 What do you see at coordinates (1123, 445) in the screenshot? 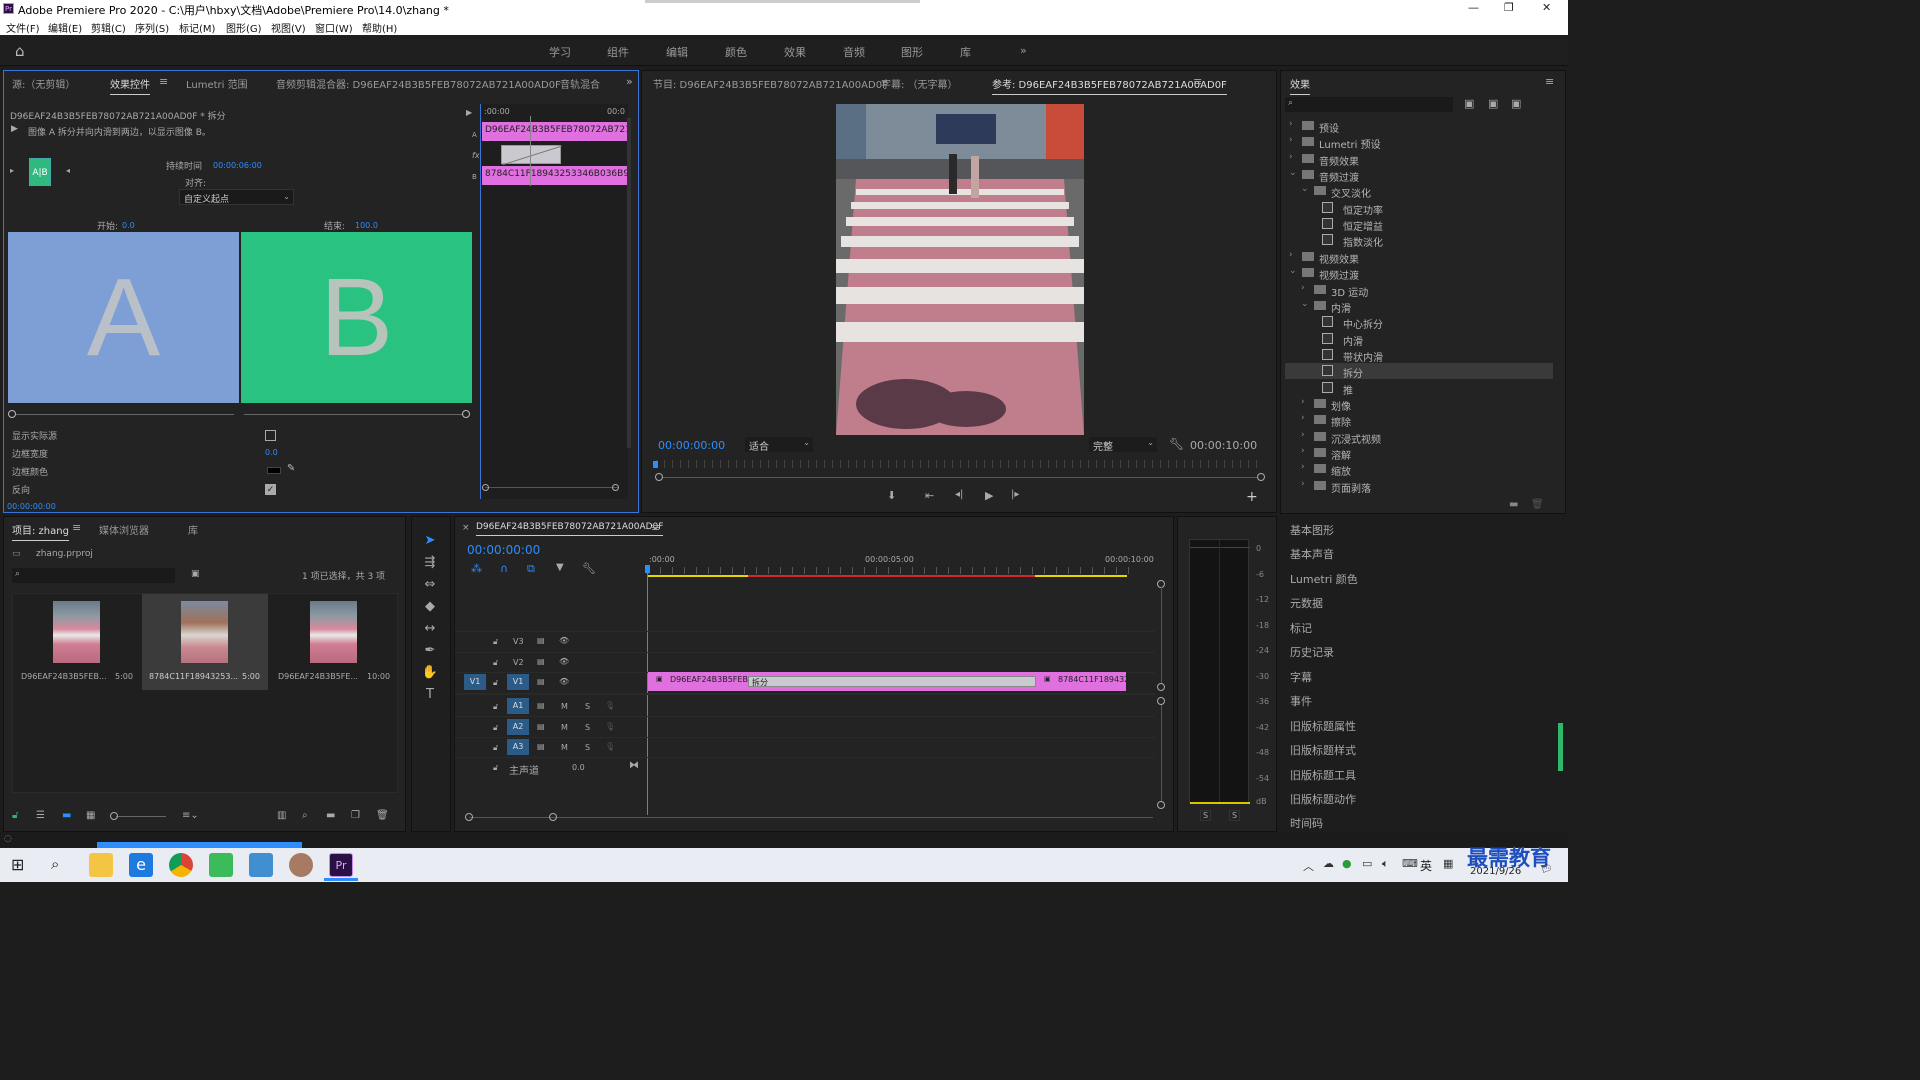
I see `quality-dropdown: 完整 ⌄` at bounding box center [1123, 445].